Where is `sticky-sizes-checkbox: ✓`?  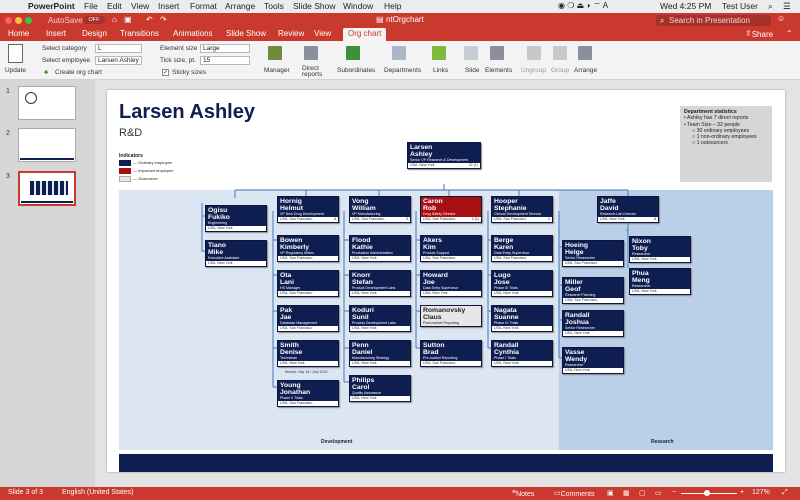 sticky-sizes-checkbox: ✓ is located at coordinates (165, 72).